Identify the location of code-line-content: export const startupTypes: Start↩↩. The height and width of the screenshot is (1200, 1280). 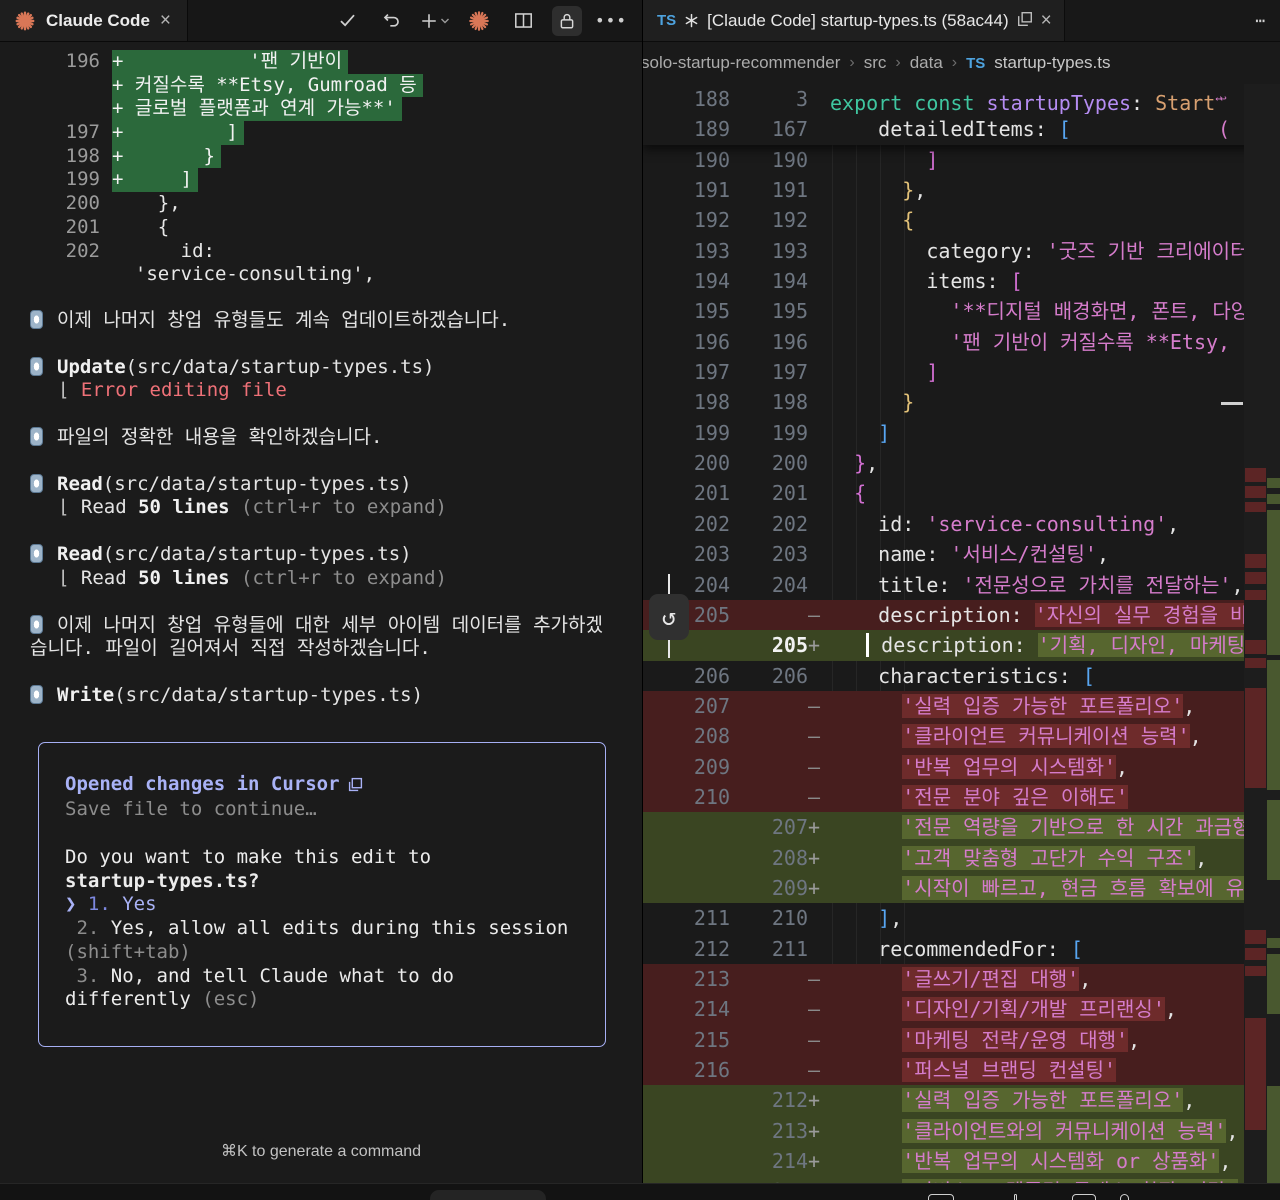
(1050, 99).